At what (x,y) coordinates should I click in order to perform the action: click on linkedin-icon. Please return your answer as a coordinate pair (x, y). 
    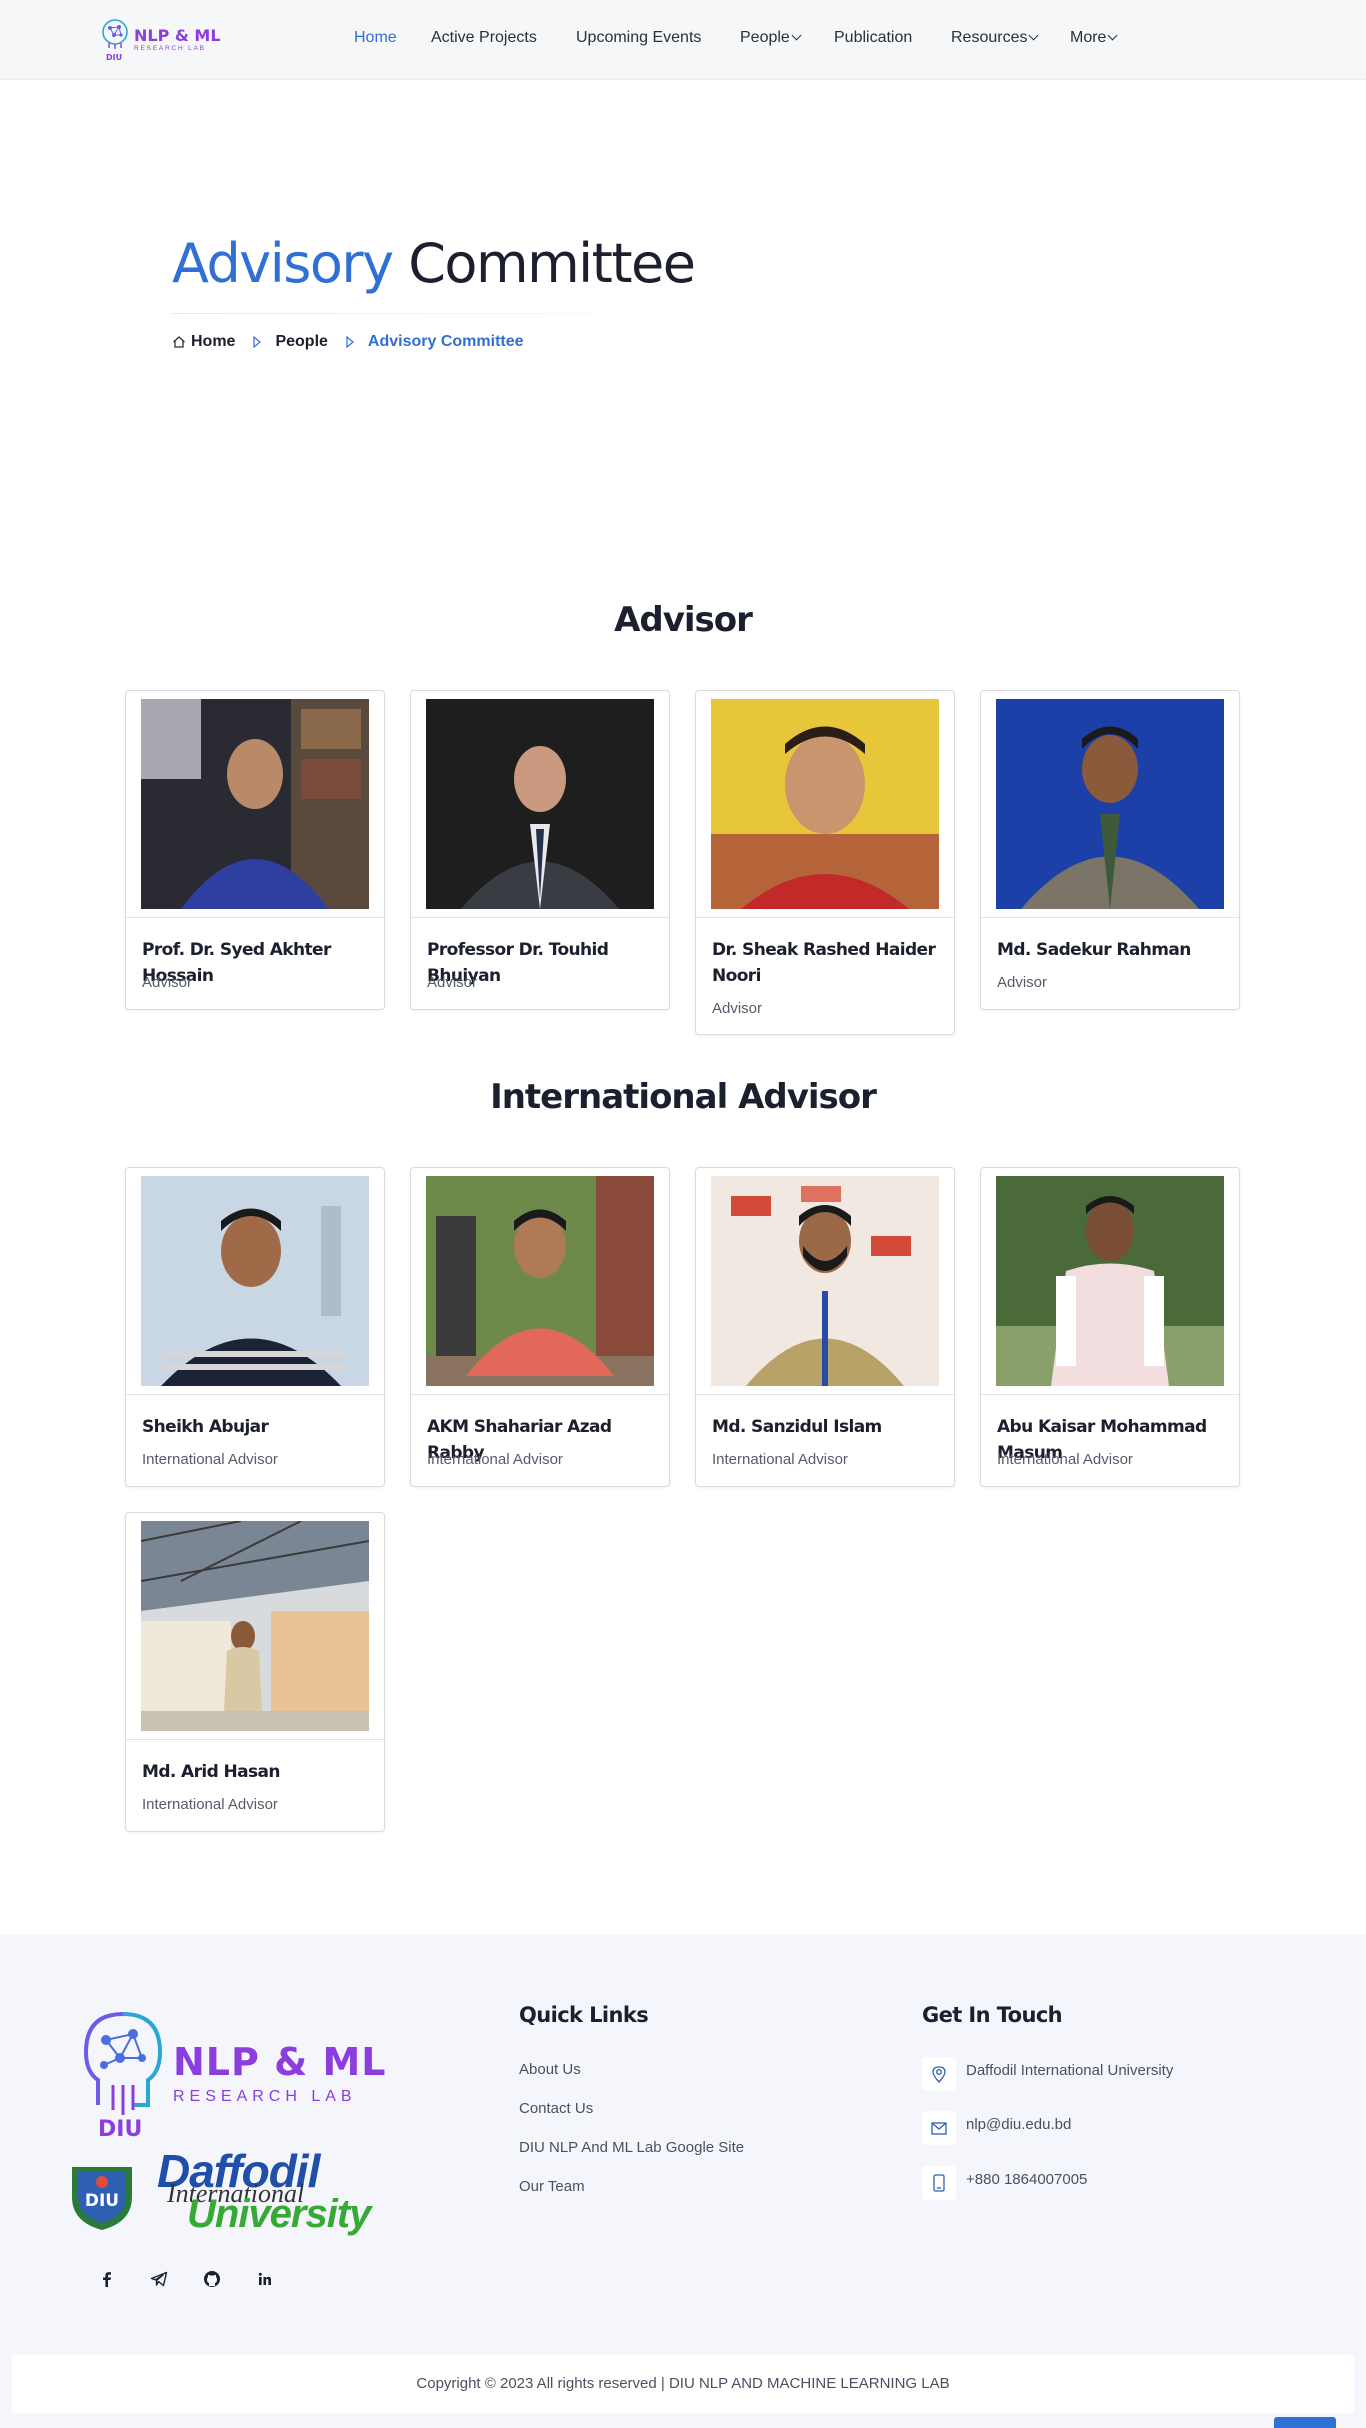
    Looking at the image, I should click on (265, 2279).